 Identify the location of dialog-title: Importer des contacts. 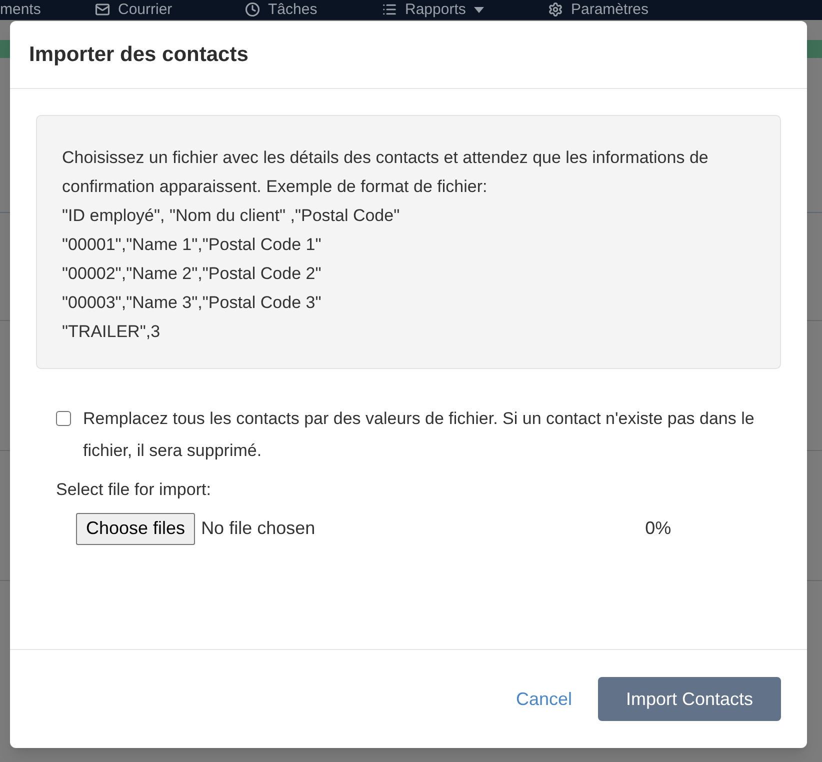
(138, 55).